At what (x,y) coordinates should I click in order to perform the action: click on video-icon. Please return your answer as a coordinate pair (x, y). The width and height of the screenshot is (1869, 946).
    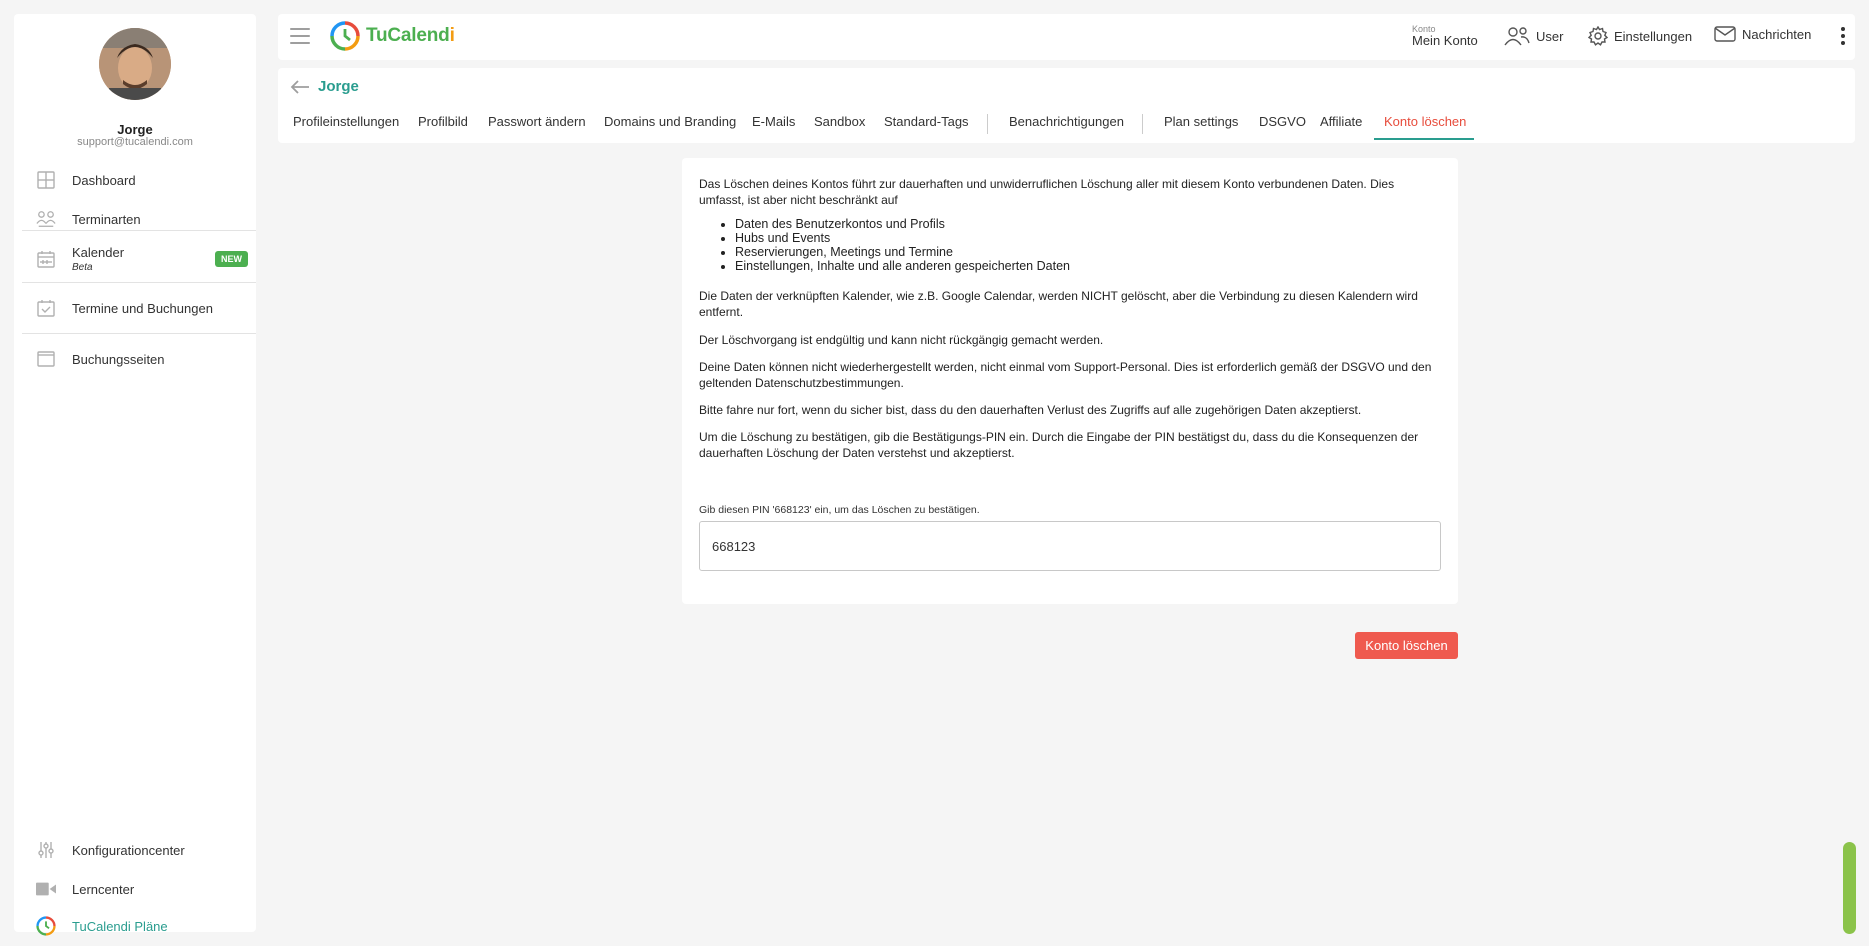
    Looking at the image, I should click on (46, 889).